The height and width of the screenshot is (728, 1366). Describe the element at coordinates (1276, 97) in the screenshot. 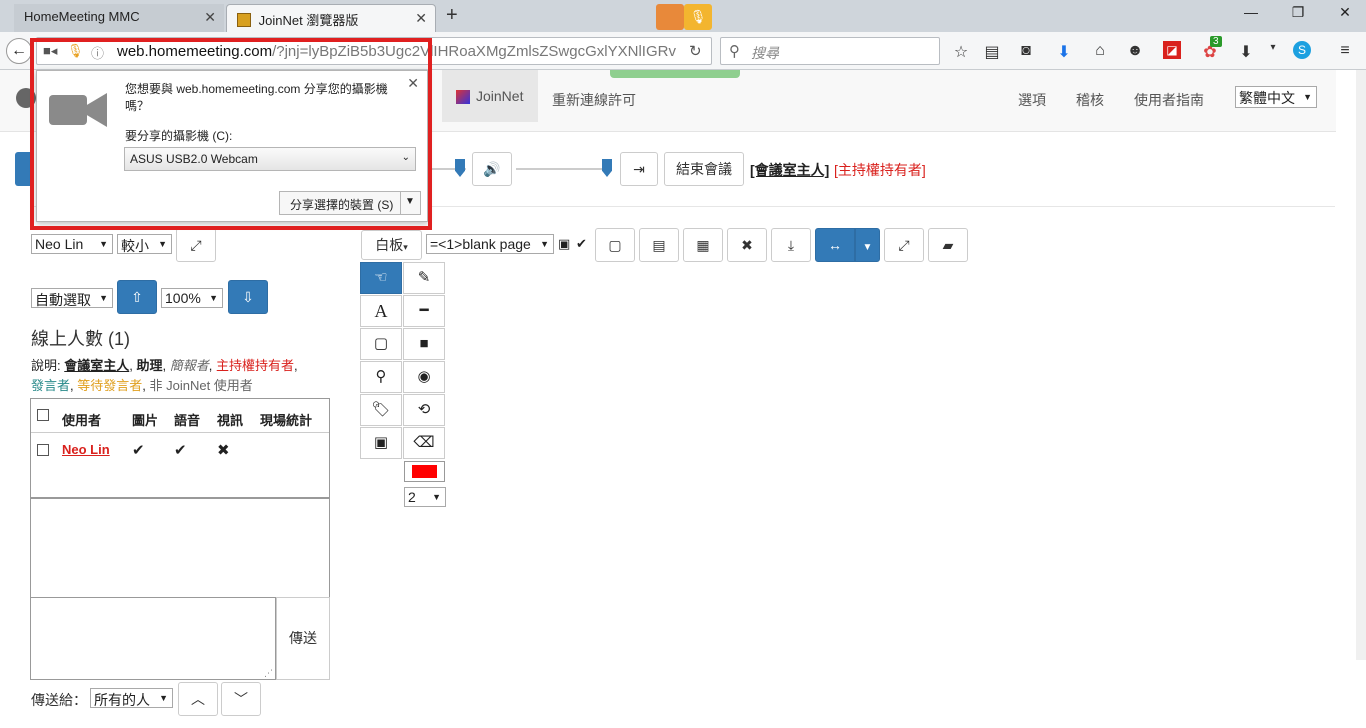

I see `language-select: 繁體中文 ▼` at that location.